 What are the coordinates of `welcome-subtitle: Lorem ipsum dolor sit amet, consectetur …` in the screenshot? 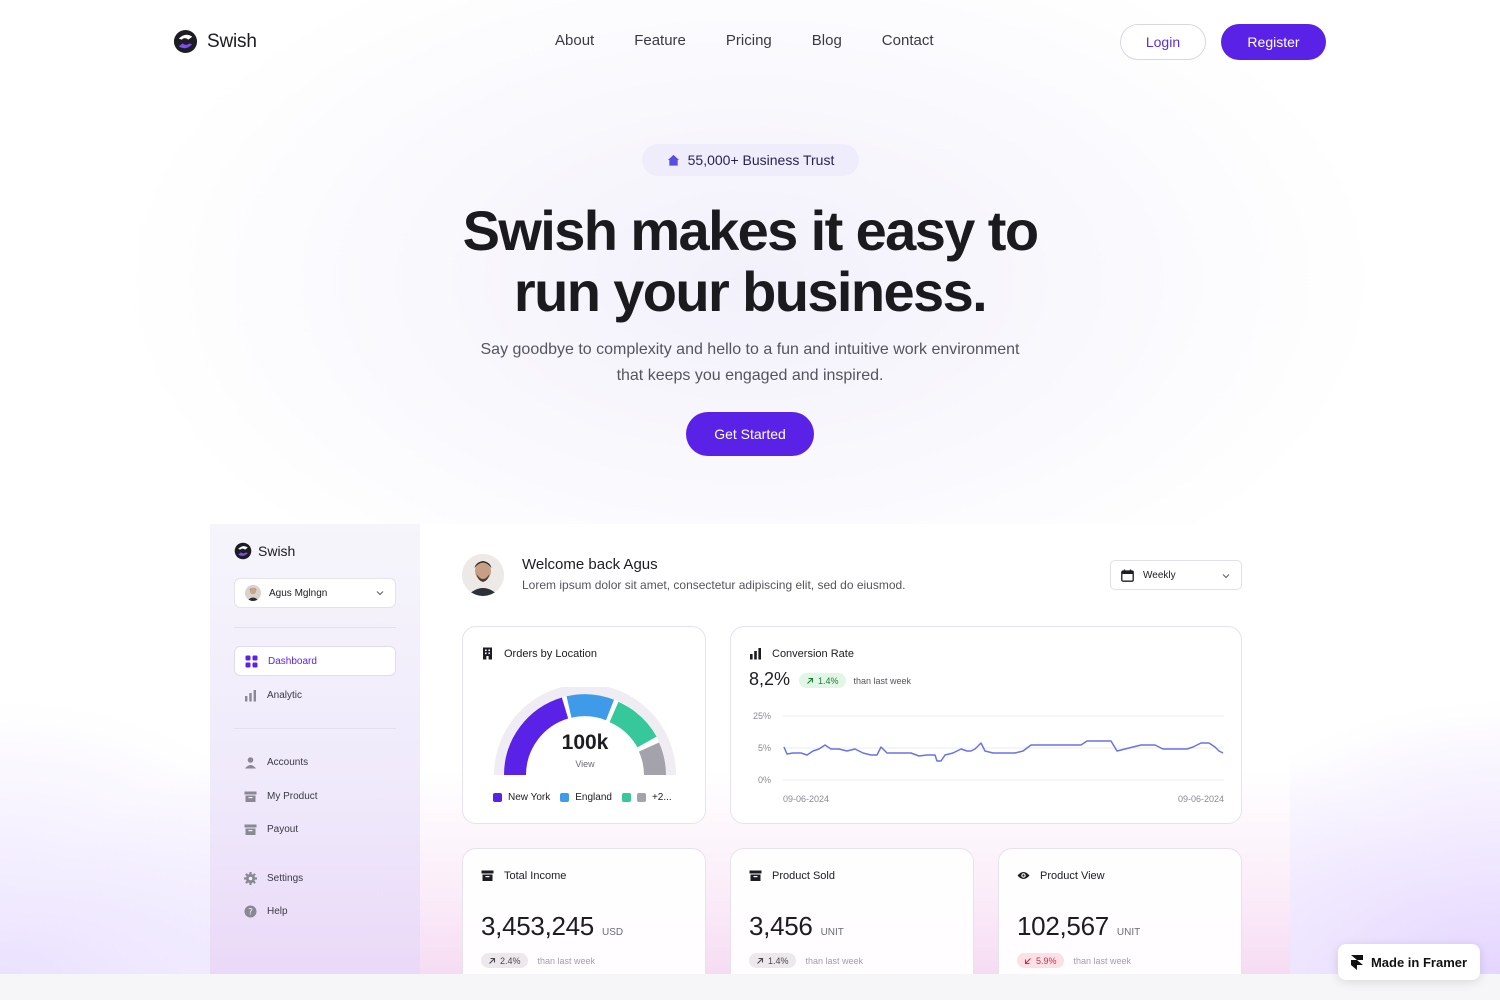 It's located at (714, 585).